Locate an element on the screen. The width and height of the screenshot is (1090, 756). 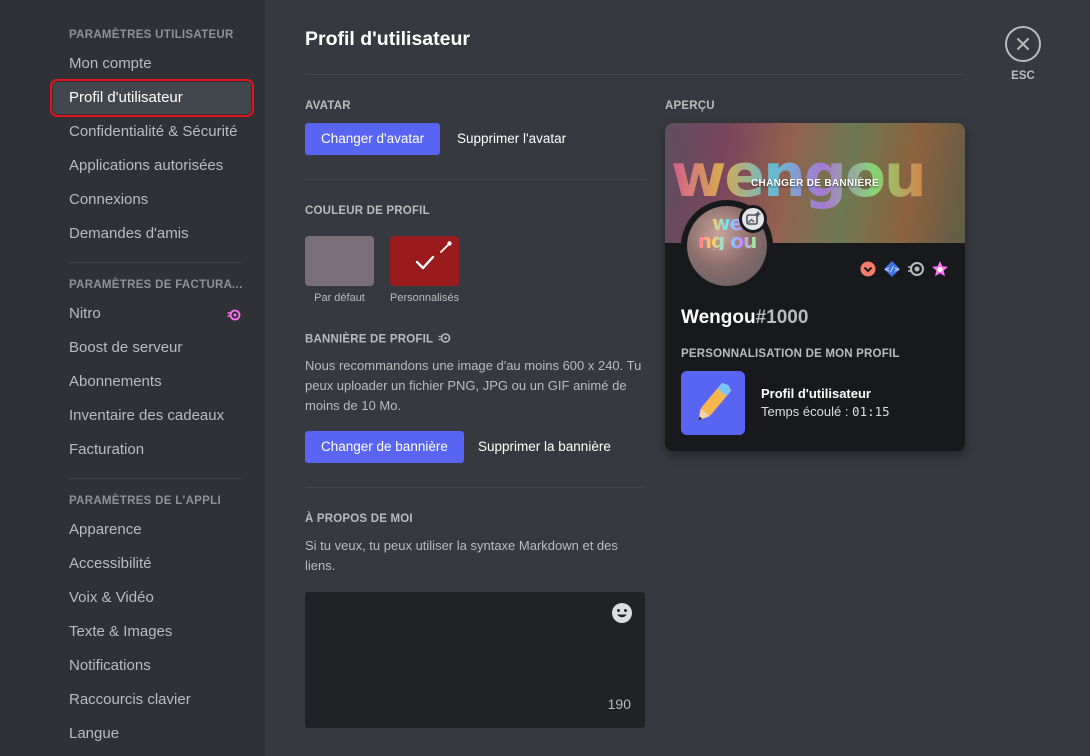
title-divider is located at coordinates (635, 74).